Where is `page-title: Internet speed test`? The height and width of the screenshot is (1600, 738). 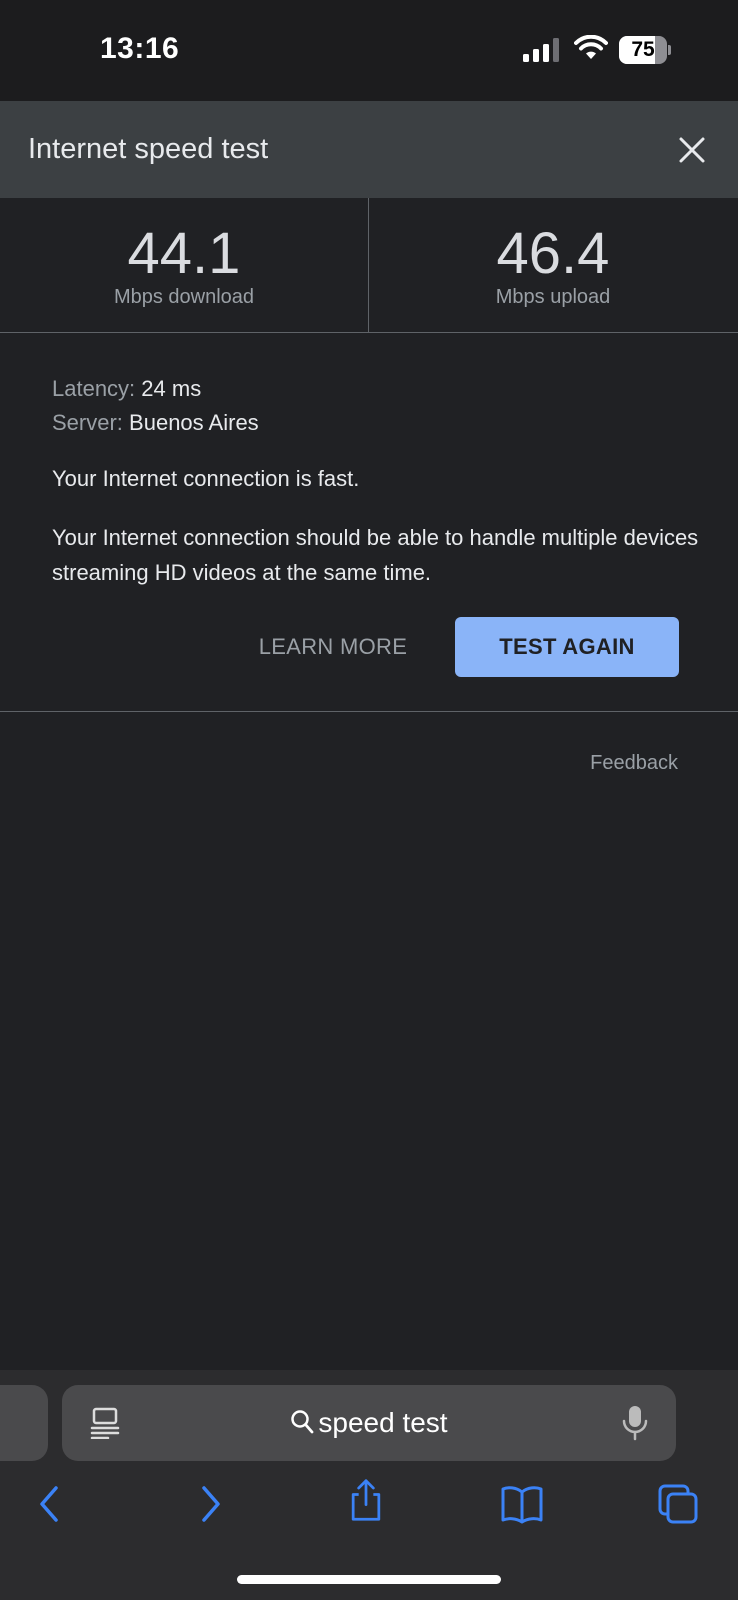 page-title: Internet speed test is located at coordinates (148, 149).